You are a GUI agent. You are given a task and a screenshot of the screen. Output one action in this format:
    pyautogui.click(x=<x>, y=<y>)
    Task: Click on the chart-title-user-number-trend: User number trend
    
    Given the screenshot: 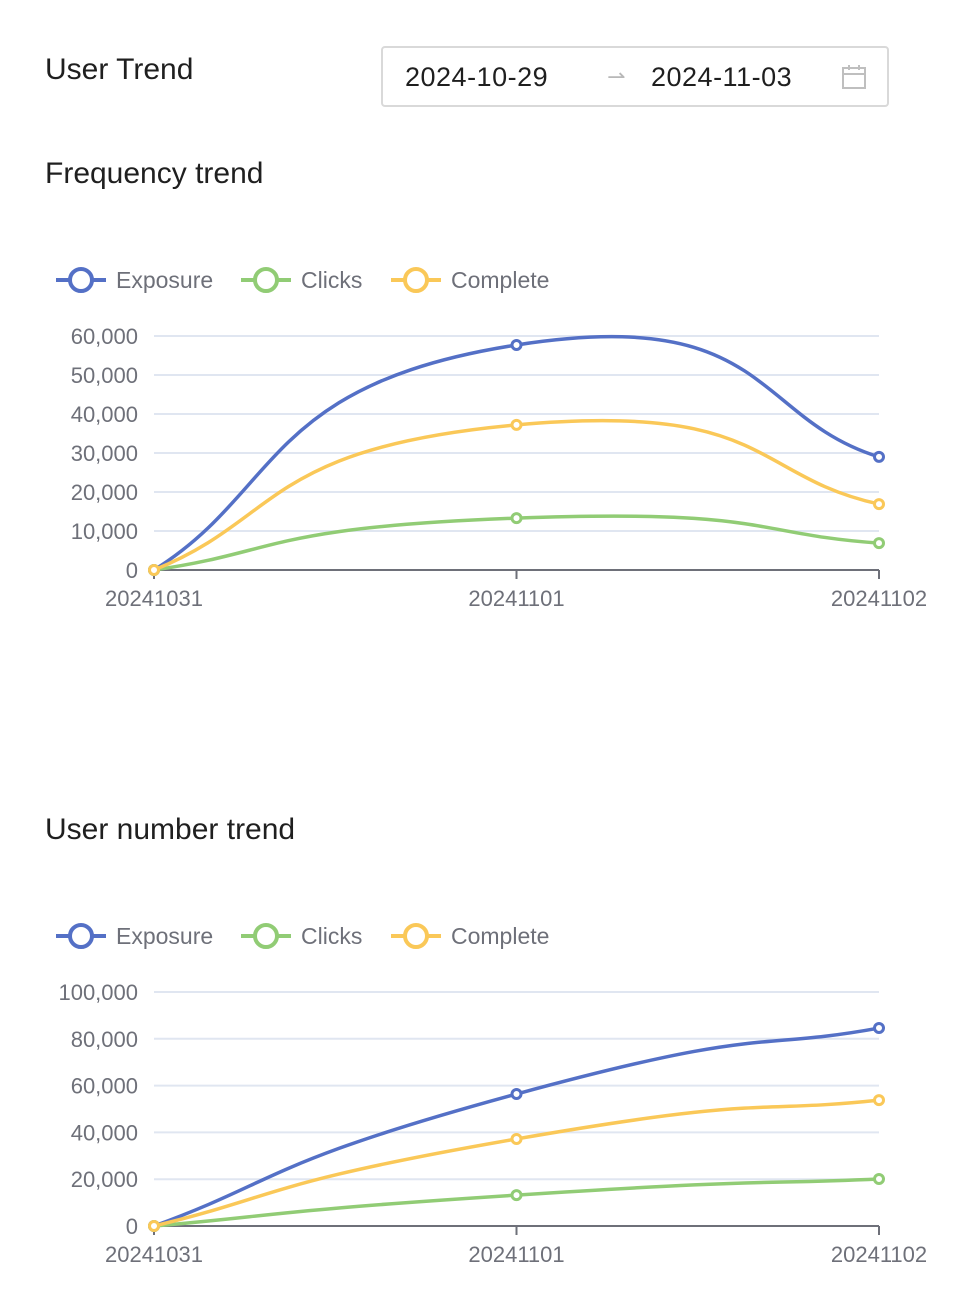 What is the action you would take?
    pyautogui.click(x=170, y=829)
    